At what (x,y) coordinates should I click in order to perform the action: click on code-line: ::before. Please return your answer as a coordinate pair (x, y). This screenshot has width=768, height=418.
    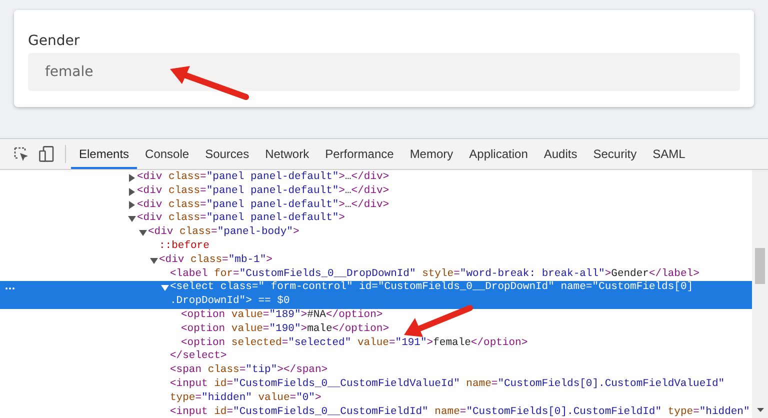
    Looking at the image, I should click on (184, 247).